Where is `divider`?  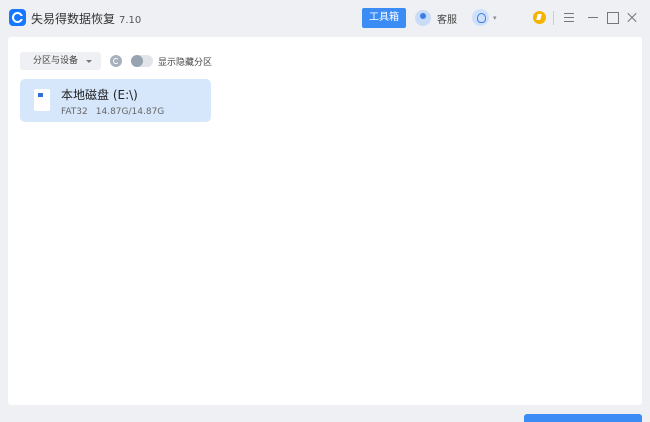
divider is located at coordinates (553, 18).